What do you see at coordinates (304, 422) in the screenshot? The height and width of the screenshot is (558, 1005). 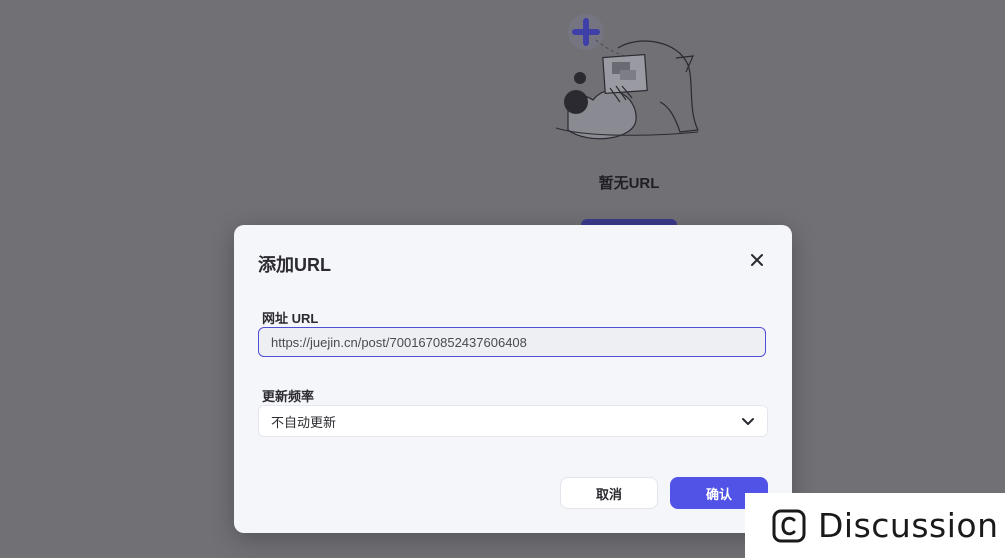 I see `frequency-selected-value: 不自动更新` at bounding box center [304, 422].